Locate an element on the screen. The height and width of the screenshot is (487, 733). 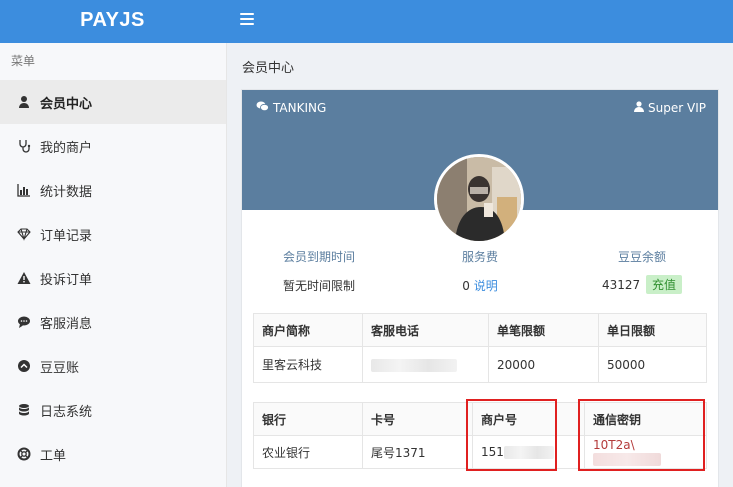
table-header: 商户简称 is located at coordinates (308, 330).